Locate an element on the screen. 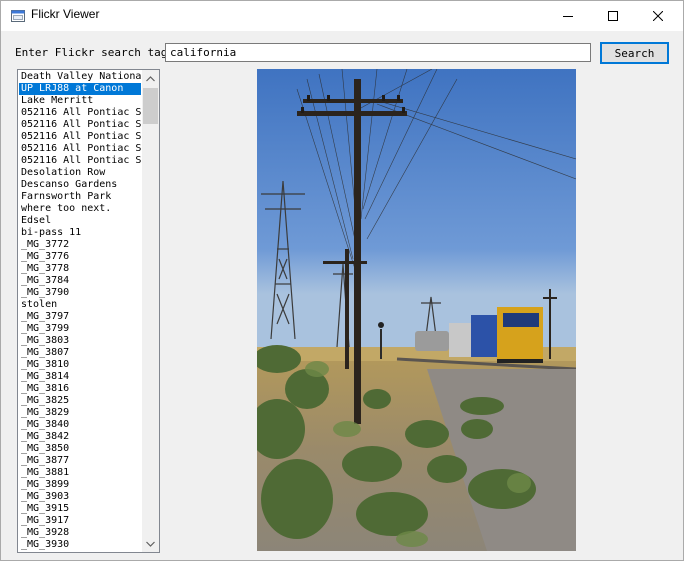  vertical-scrollbar is located at coordinates (150, 311).